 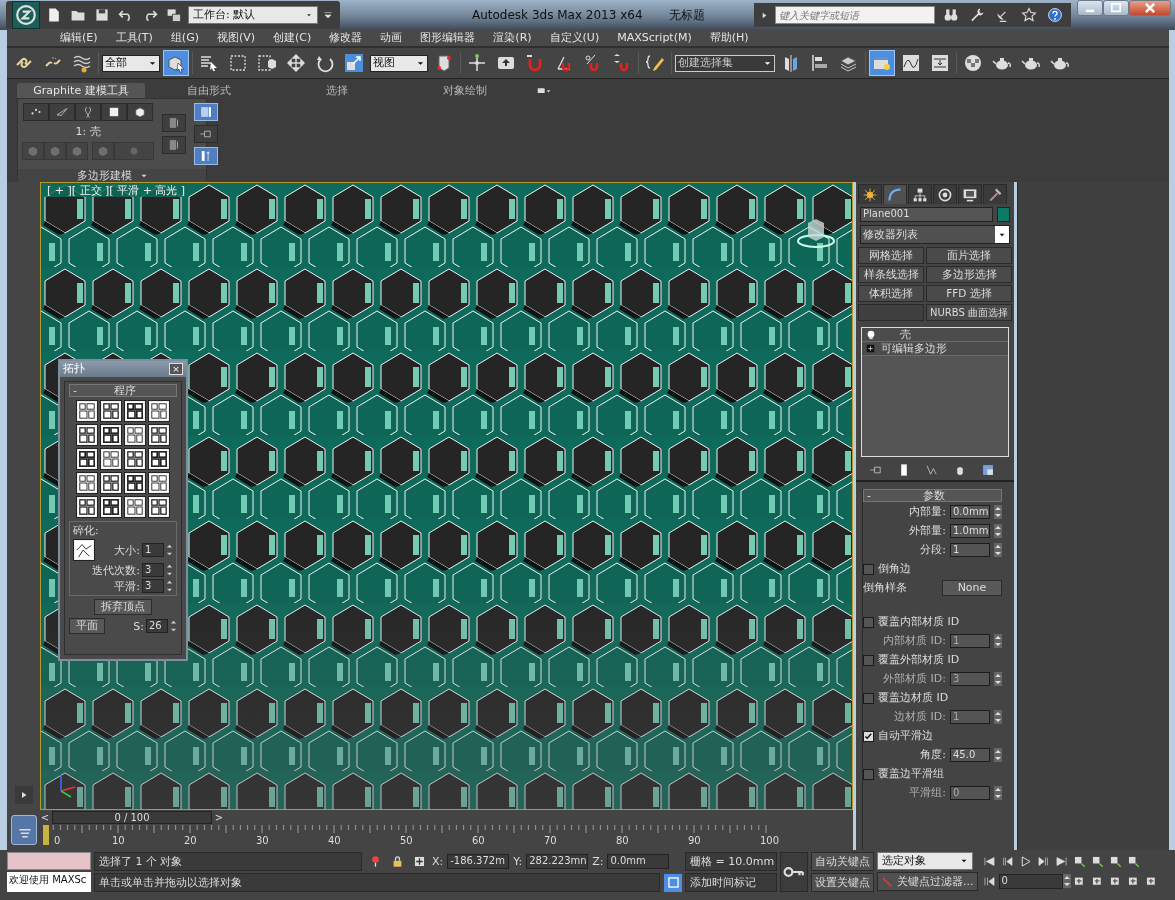 What do you see at coordinates (557, 861) in the screenshot?
I see `coordinate-field: 282.223mn` at bounding box center [557, 861].